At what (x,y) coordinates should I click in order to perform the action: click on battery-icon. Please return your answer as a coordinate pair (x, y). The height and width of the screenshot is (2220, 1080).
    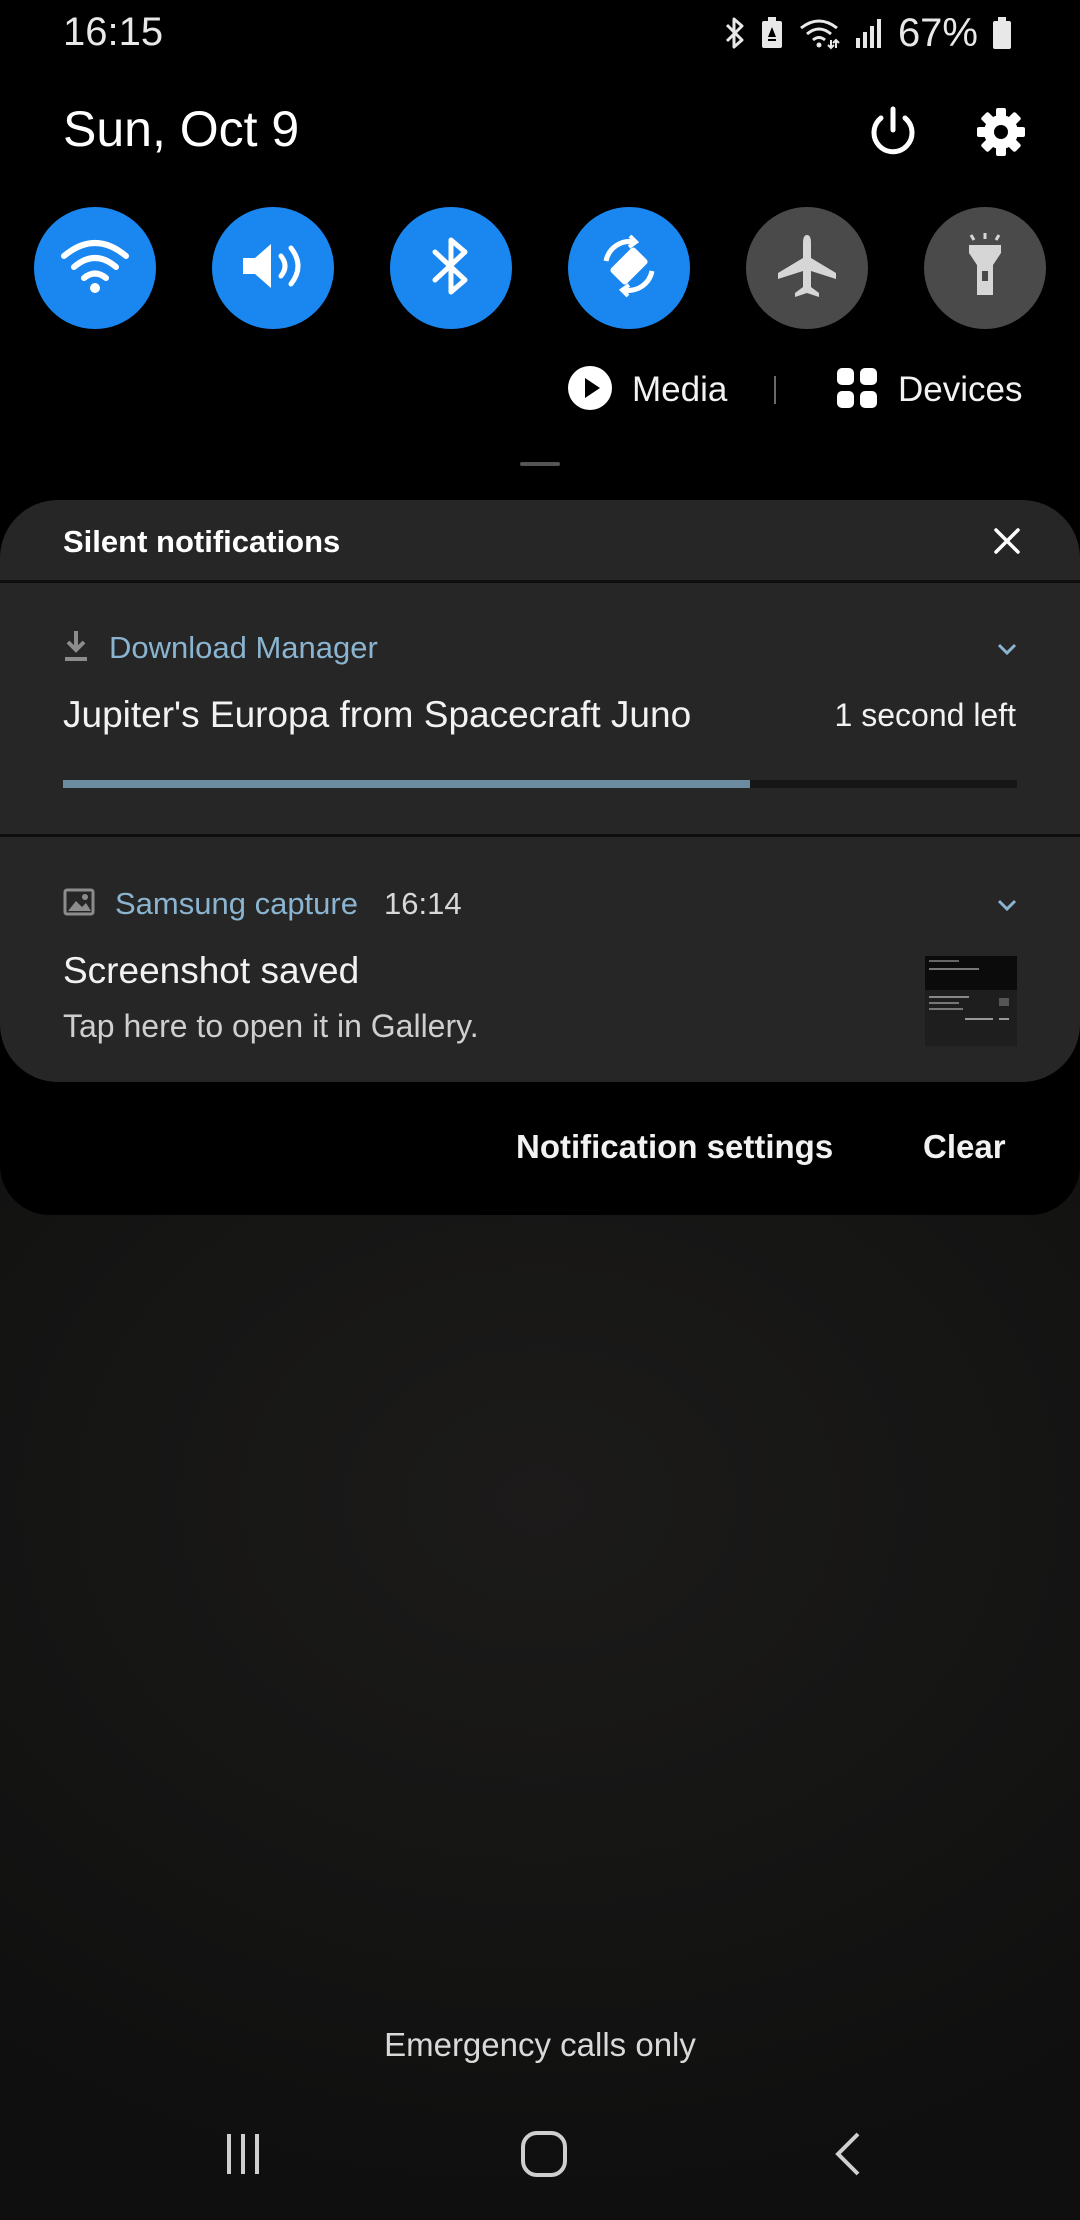
    Looking at the image, I should click on (1002, 33).